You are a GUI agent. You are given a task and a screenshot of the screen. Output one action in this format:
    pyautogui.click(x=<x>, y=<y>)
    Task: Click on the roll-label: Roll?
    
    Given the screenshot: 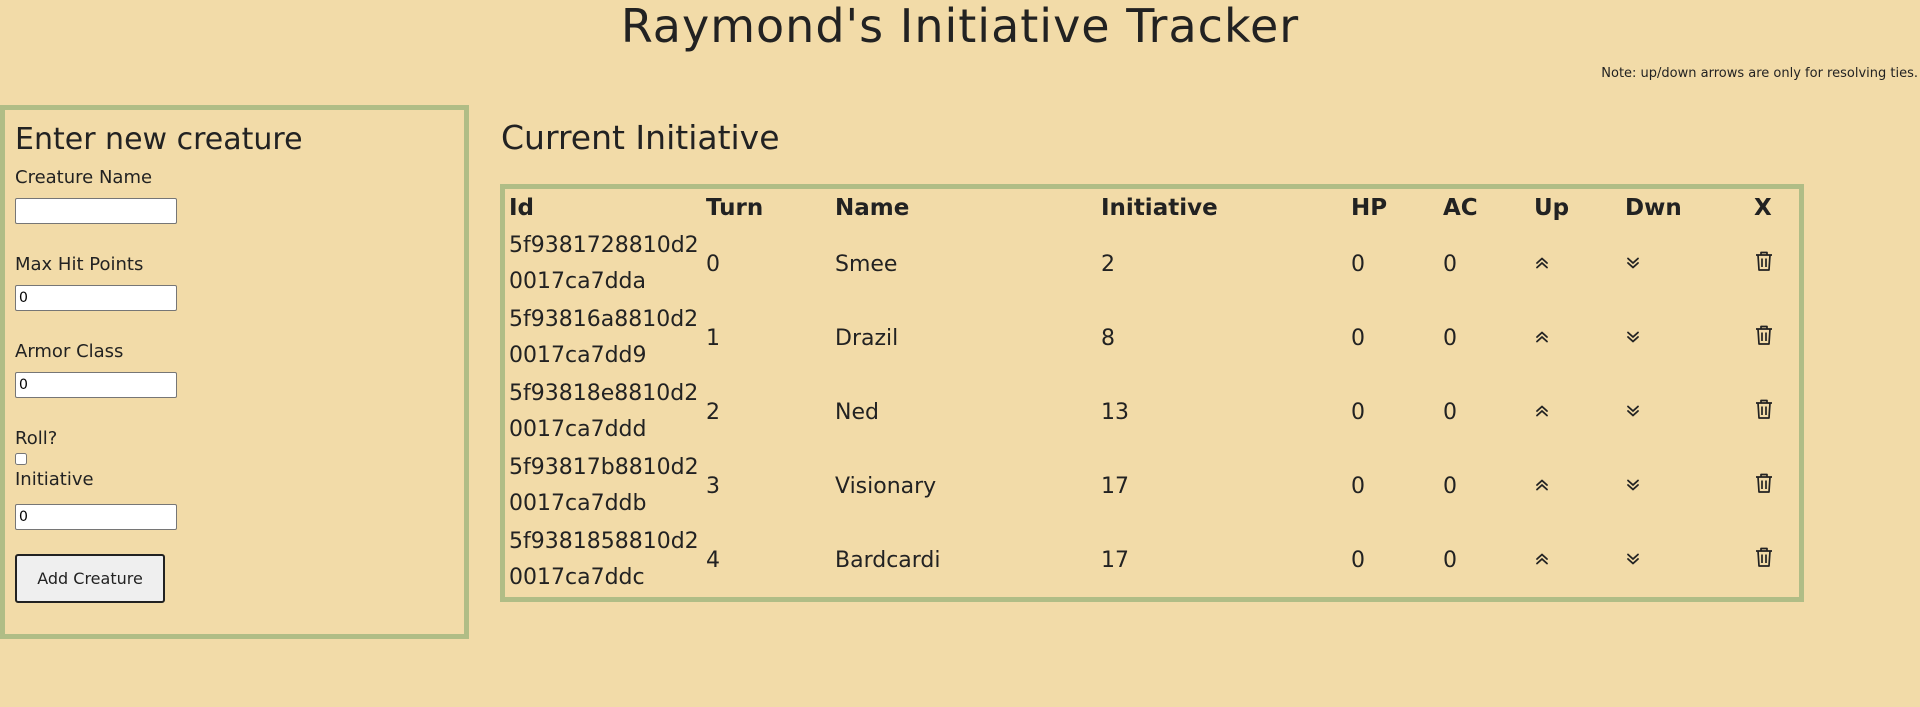 What is the action you would take?
    pyautogui.click(x=36, y=438)
    